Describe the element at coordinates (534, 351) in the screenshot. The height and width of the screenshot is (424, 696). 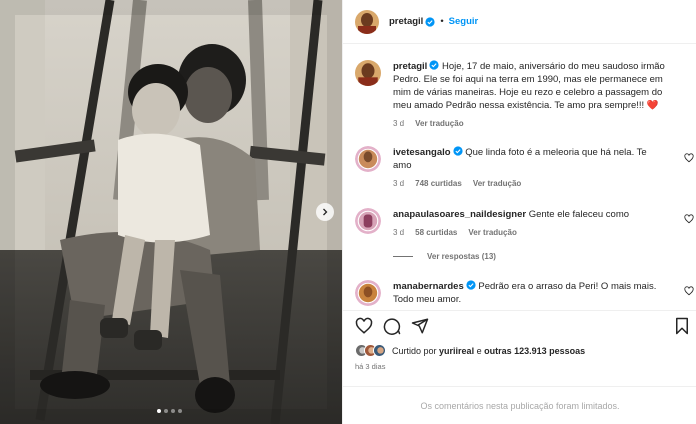
I see `likes-count-link: outras 123.913 pessoas` at that location.